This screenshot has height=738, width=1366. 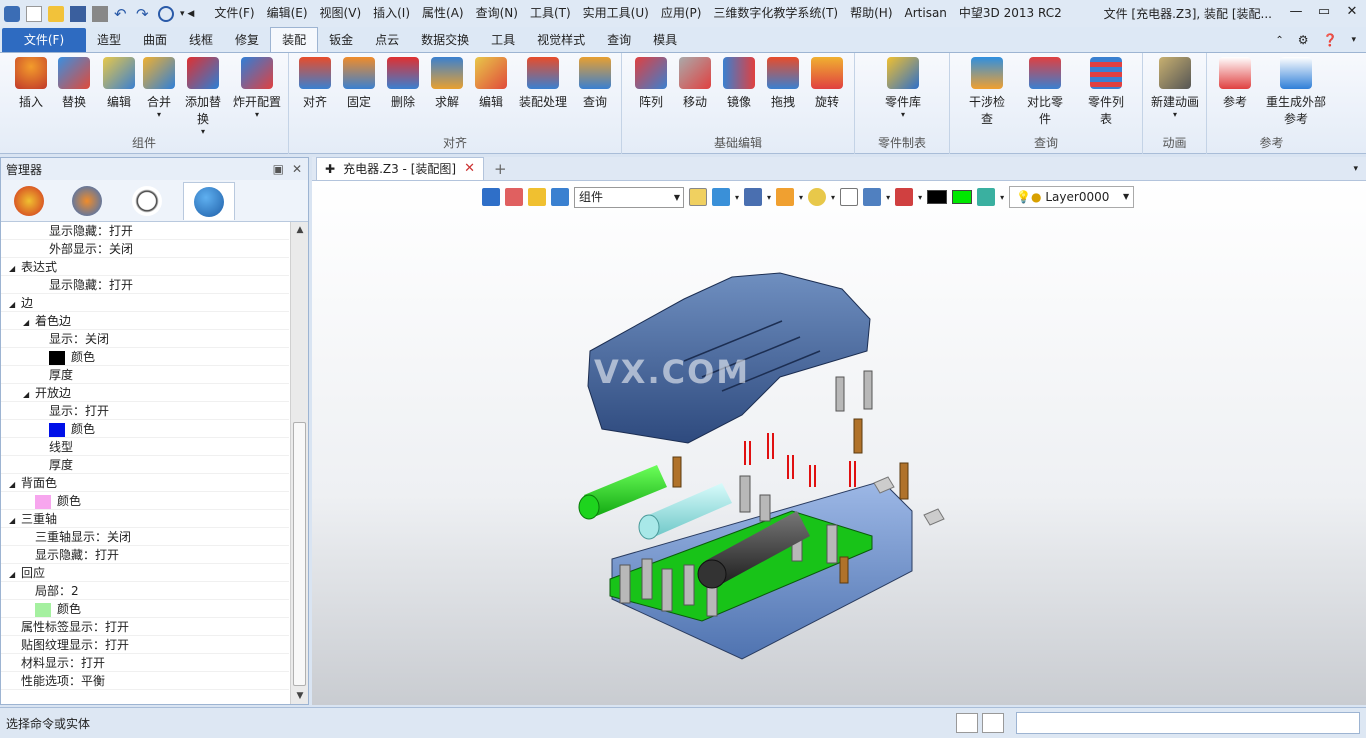 What do you see at coordinates (145, 393) in the screenshot?
I see `tree-row: ◢ 开放边` at bounding box center [145, 393].